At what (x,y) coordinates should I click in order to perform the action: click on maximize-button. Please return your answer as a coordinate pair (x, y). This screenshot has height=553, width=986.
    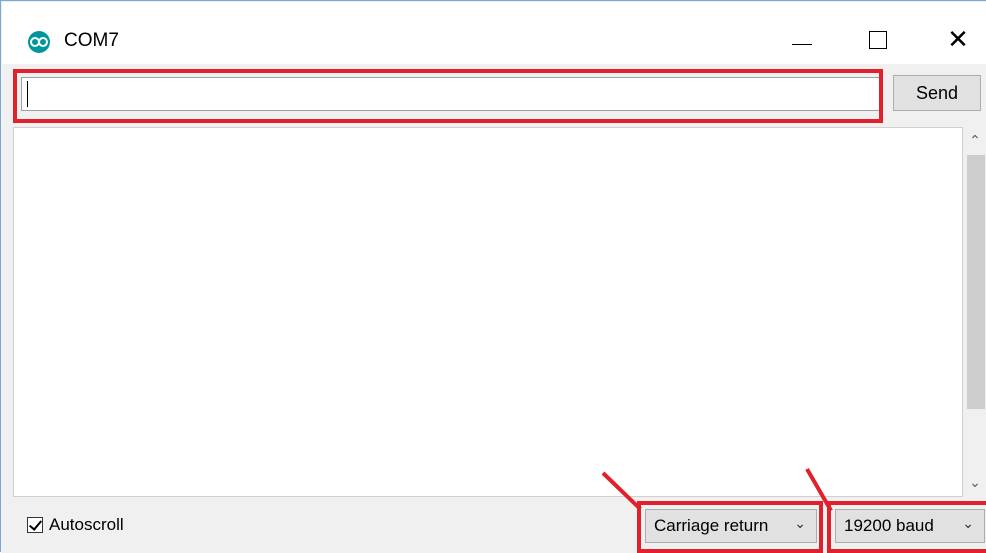
    Looking at the image, I should click on (878, 40).